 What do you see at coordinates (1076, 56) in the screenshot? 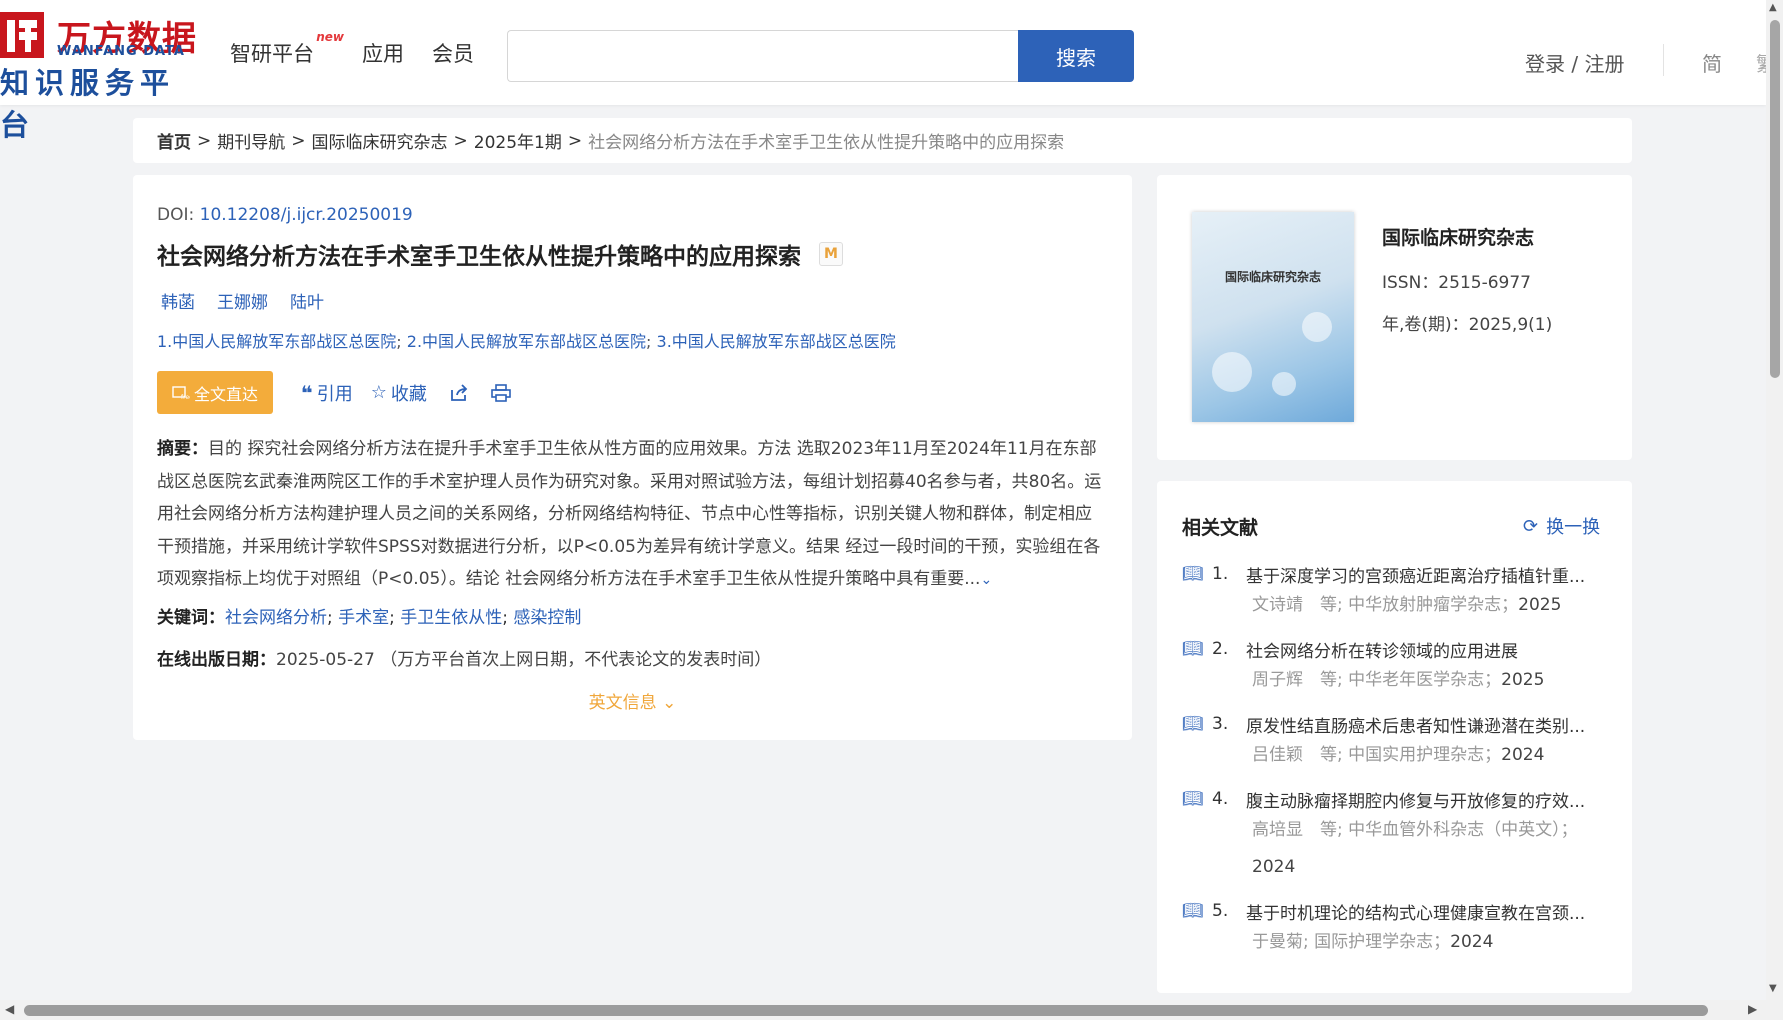
I see `search-button: 搜索` at bounding box center [1076, 56].